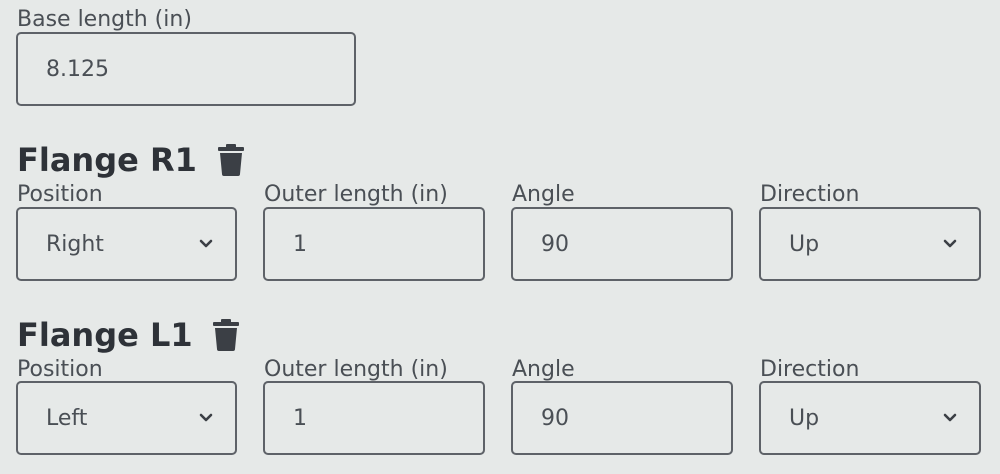  What do you see at coordinates (75, 244) in the screenshot?
I see `position-value: Right` at bounding box center [75, 244].